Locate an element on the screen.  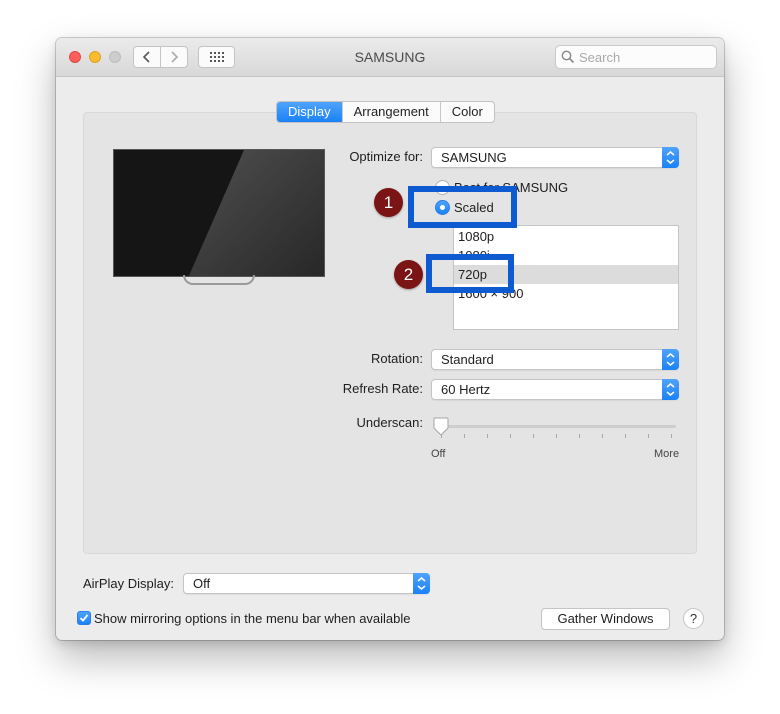
refresh-rate-value: 60 Hertz is located at coordinates (466, 389).